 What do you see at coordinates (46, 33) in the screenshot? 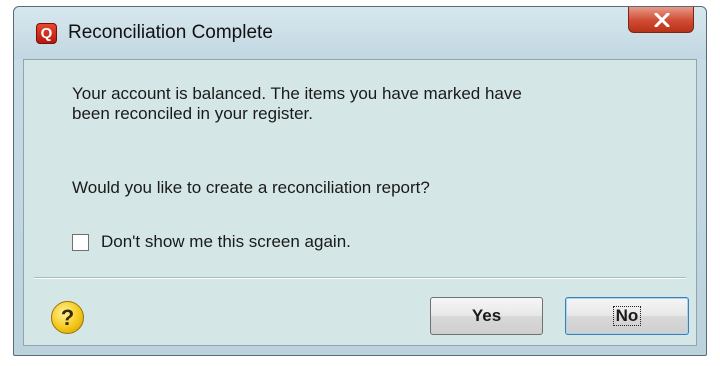
I see `quicken-q-icon: Q` at bounding box center [46, 33].